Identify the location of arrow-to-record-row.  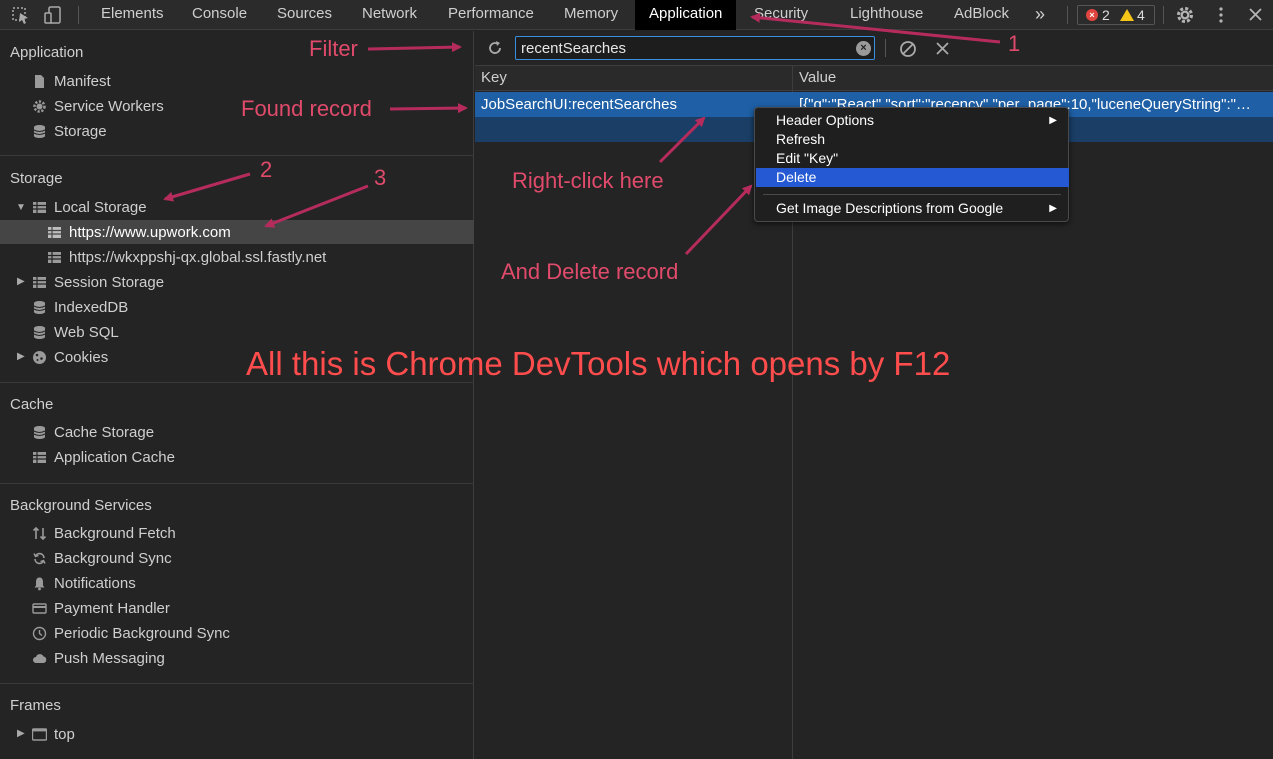
(682, 140).